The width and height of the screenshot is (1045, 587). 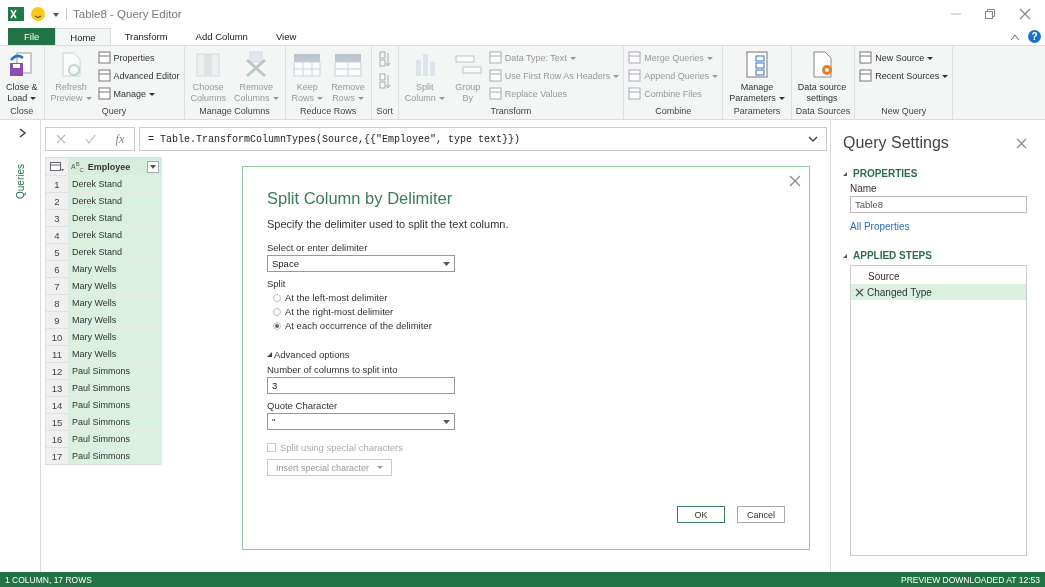 I want to click on quote-select: ", so click(x=361, y=421).